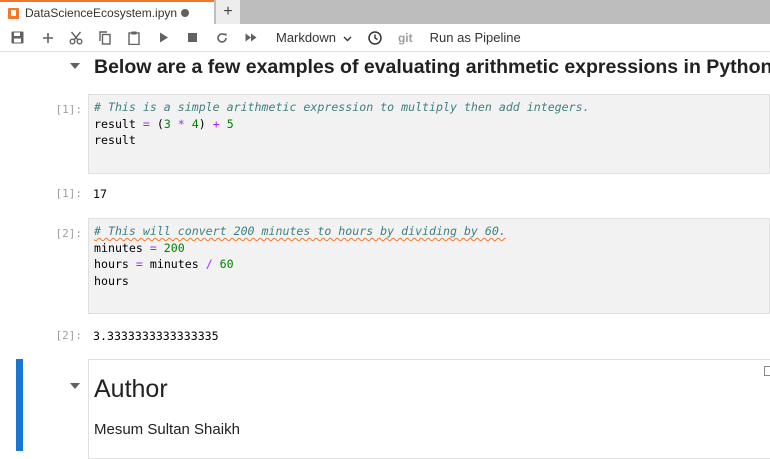  Describe the element at coordinates (100, 194) in the screenshot. I see `cell-output: 17` at that location.